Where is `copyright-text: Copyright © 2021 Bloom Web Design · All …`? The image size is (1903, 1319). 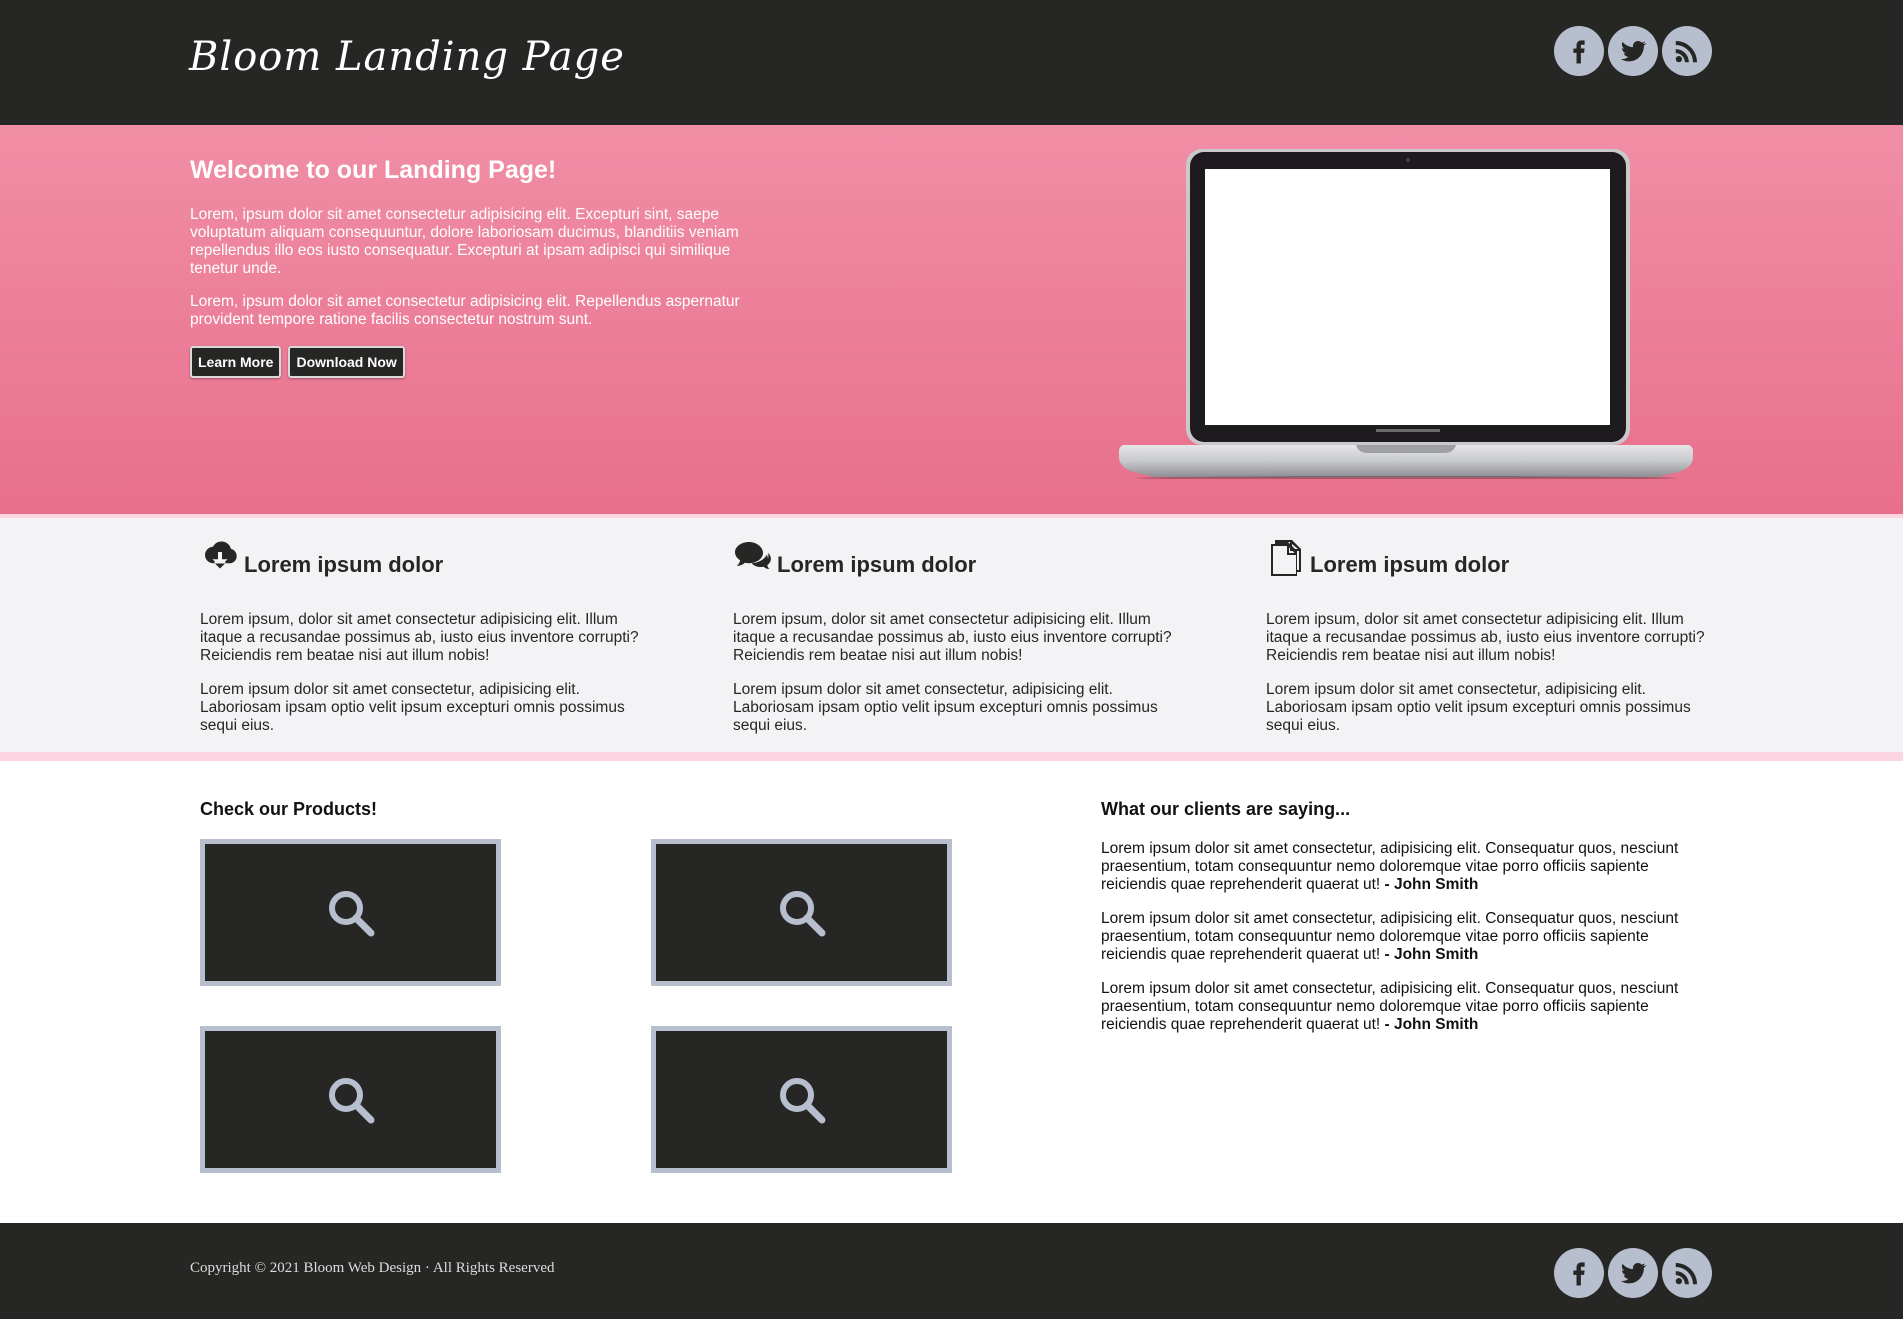
copyright-text: Copyright © 2021 Bloom Web Design · All … is located at coordinates (372, 1268).